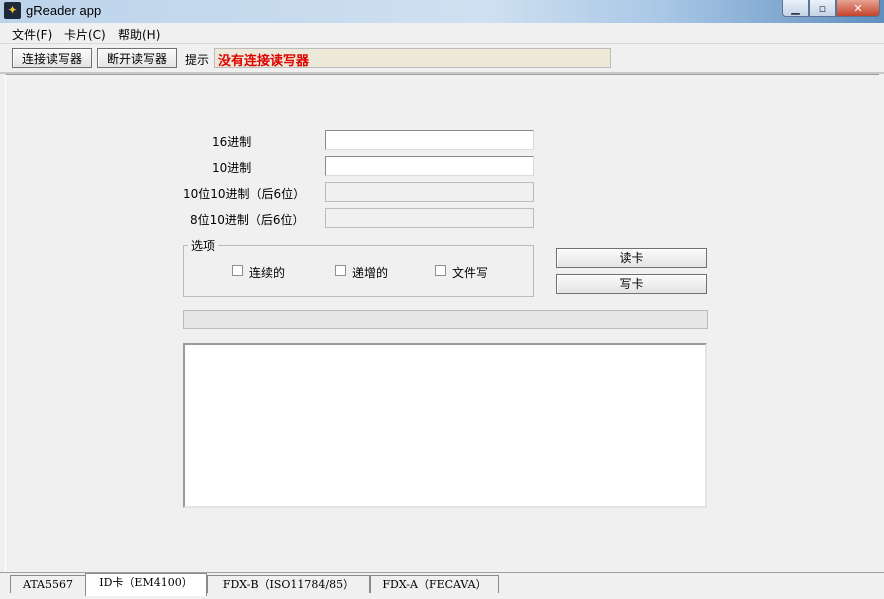 The image size is (884, 599). What do you see at coordinates (631, 258) in the screenshot?
I see `read-card-button: 读卡` at bounding box center [631, 258].